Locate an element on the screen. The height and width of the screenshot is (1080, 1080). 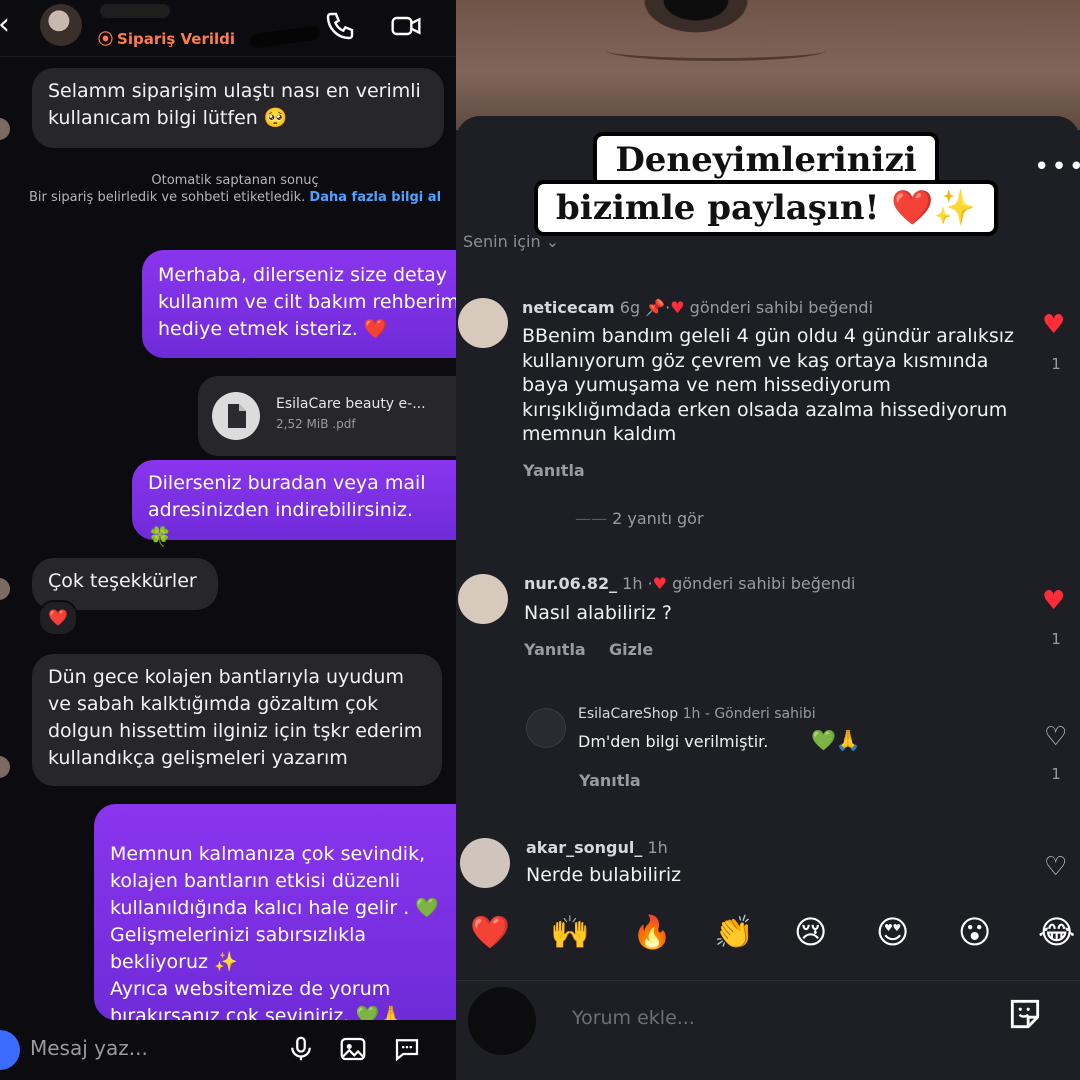
headline-text: Deneyimlerinizi is located at coordinates (766, 160).